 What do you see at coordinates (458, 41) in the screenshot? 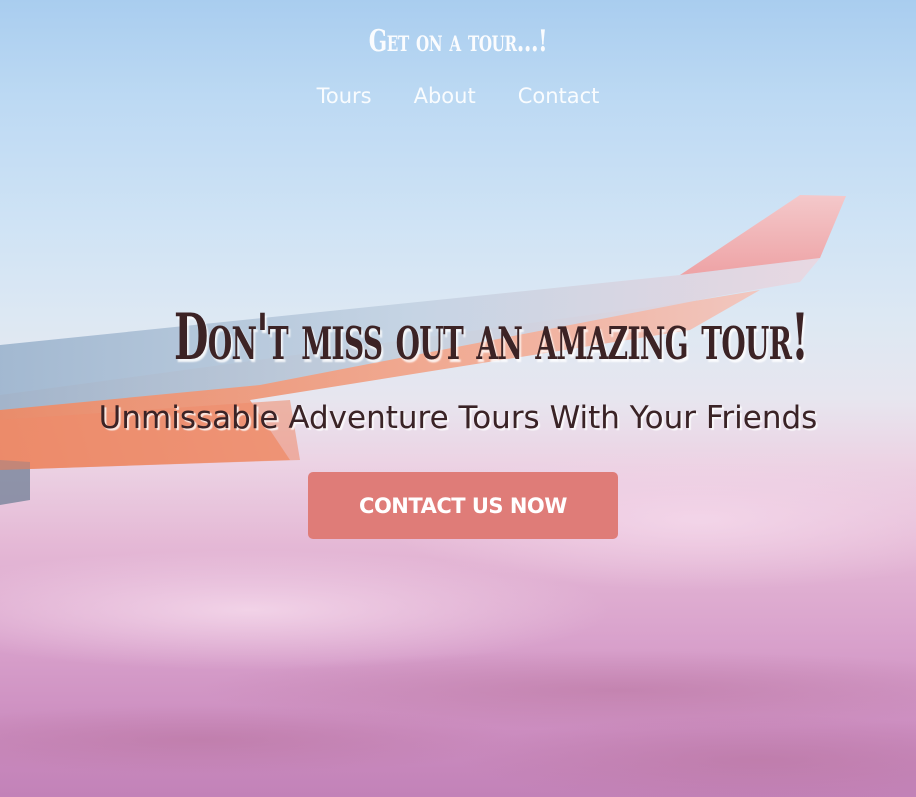
I see `site-logo: Get on a tour...!` at bounding box center [458, 41].